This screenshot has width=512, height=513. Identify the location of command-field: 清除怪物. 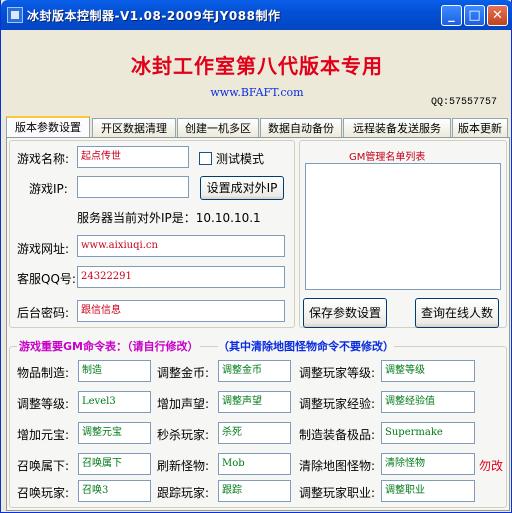
(428, 464).